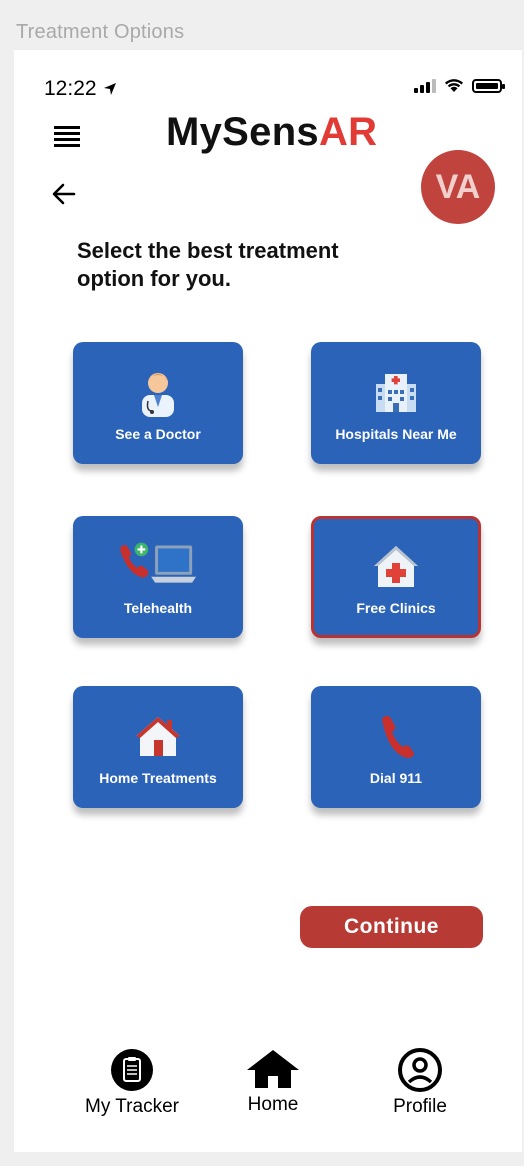 The height and width of the screenshot is (1166, 524). What do you see at coordinates (391, 927) in the screenshot?
I see `continue-button: Continue` at bounding box center [391, 927].